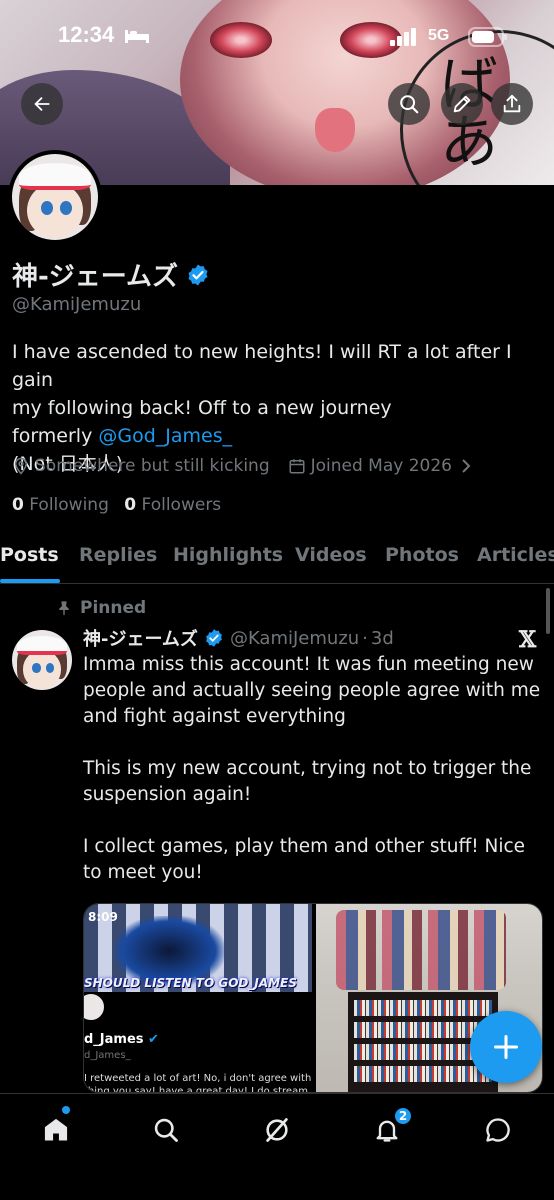 This screenshot has width=554, height=1200. What do you see at coordinates (228, 555) in the screenshot?
I see `tab-highlights: Highlights` at bounding box center [228, 555].